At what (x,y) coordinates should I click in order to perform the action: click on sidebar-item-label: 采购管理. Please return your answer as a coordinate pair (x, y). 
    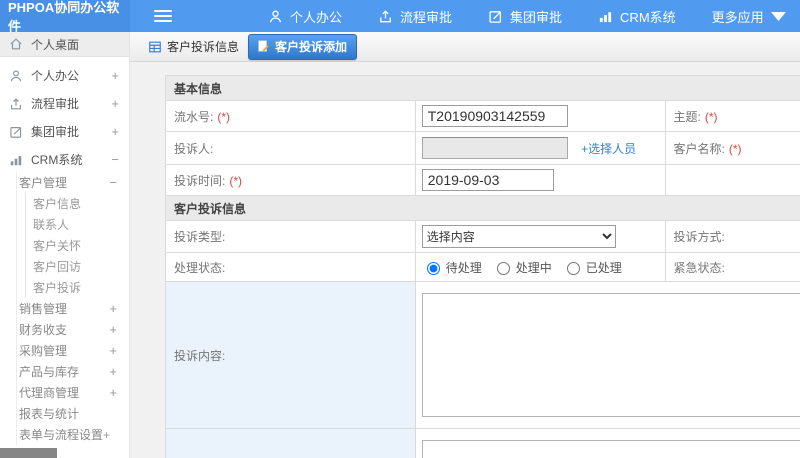
    Looking at the image, I should click on (43, 351).